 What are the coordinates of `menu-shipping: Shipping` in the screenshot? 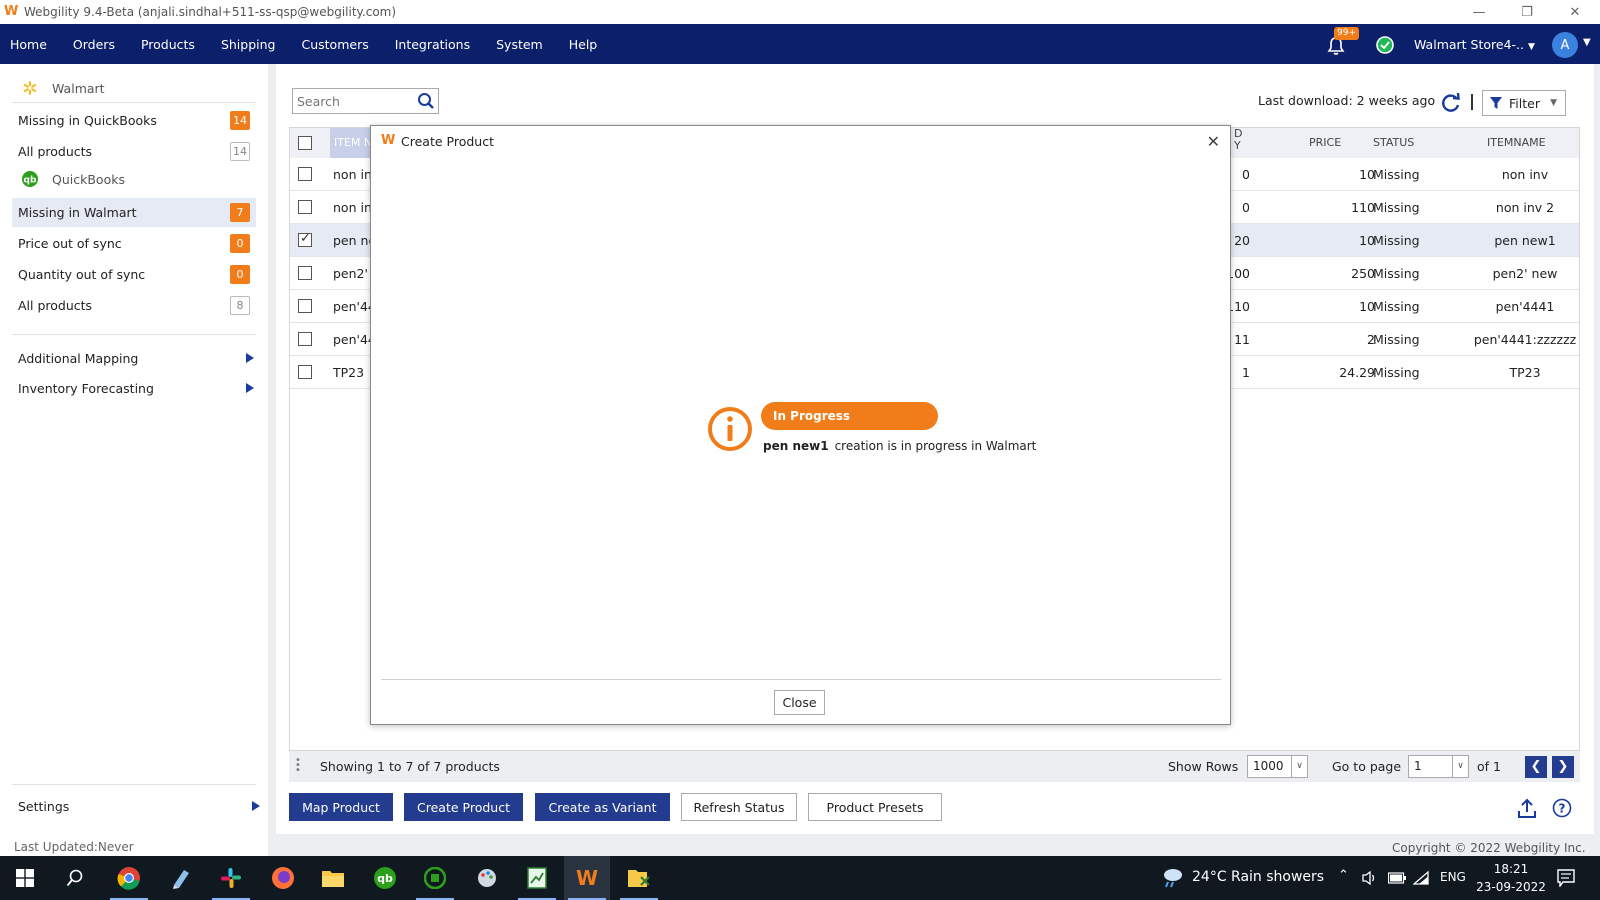 It's located at (248, 44).